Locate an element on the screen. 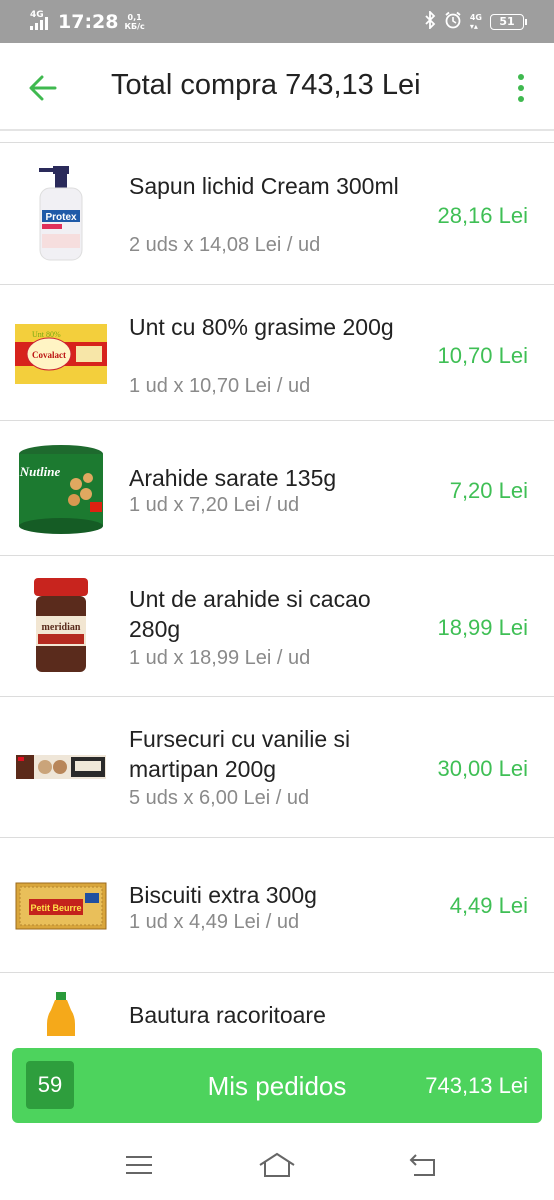 This screenshot has height=1200, width=554. system-nav-bar is located at coordinates (277, 1165).